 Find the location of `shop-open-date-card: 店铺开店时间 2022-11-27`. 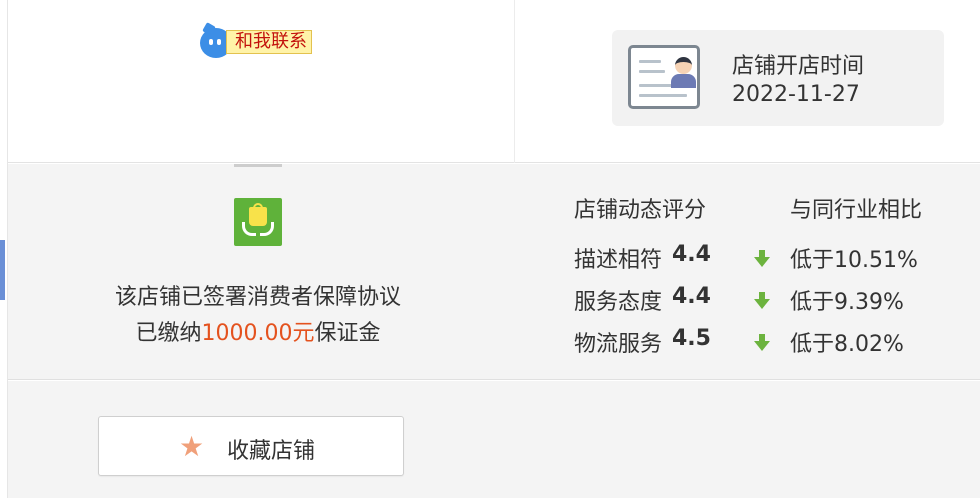

shop-open-date-card: 店铺开店时间 2022-11-27 is located at coordinates (778, 78).